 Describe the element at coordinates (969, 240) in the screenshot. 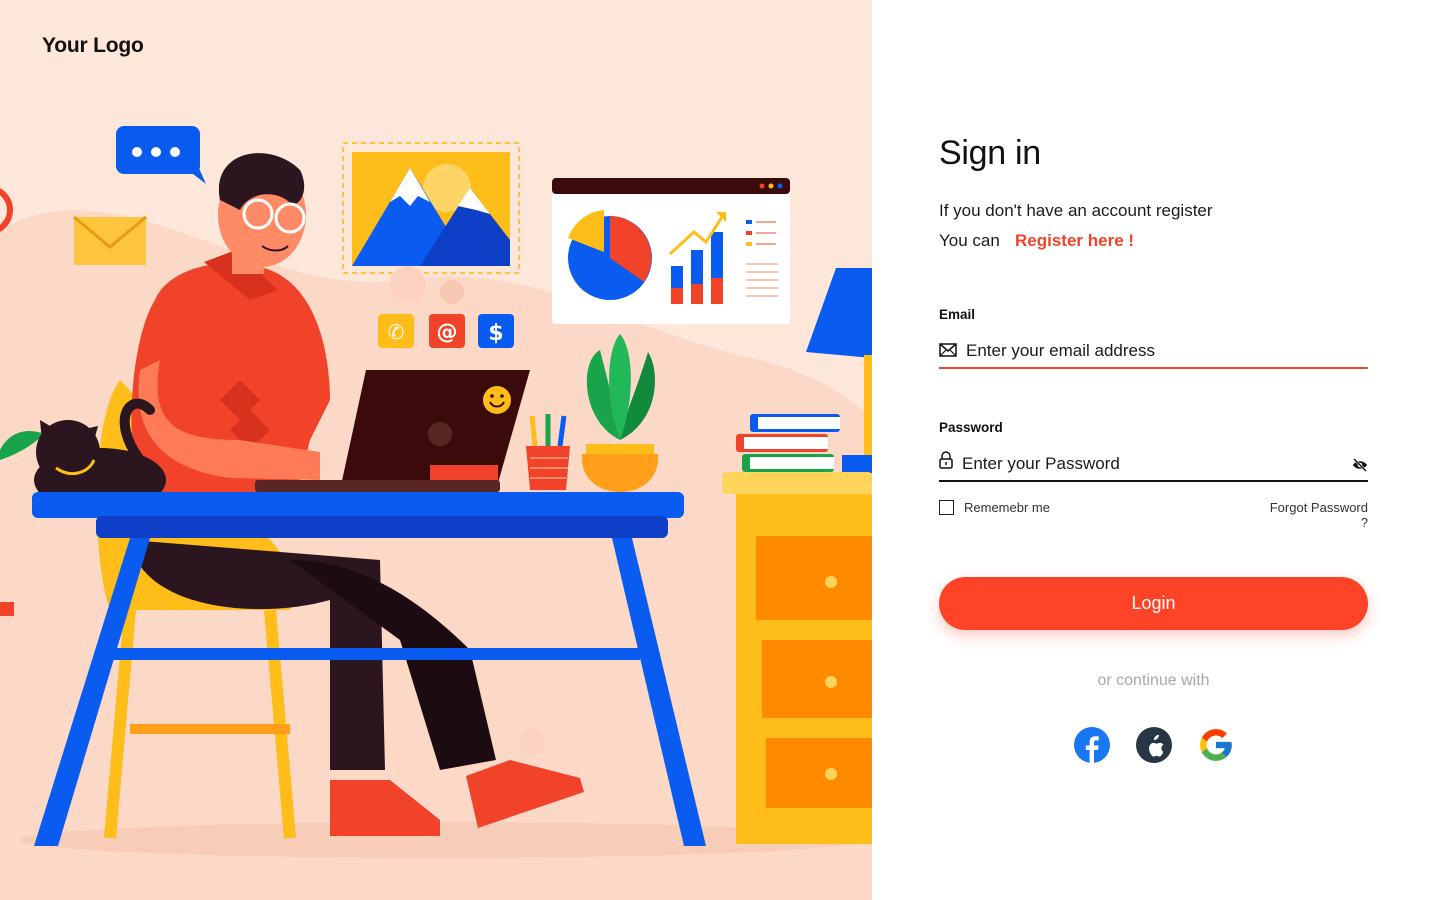

I see `signin-subtitle-prefix: You can` at that location.